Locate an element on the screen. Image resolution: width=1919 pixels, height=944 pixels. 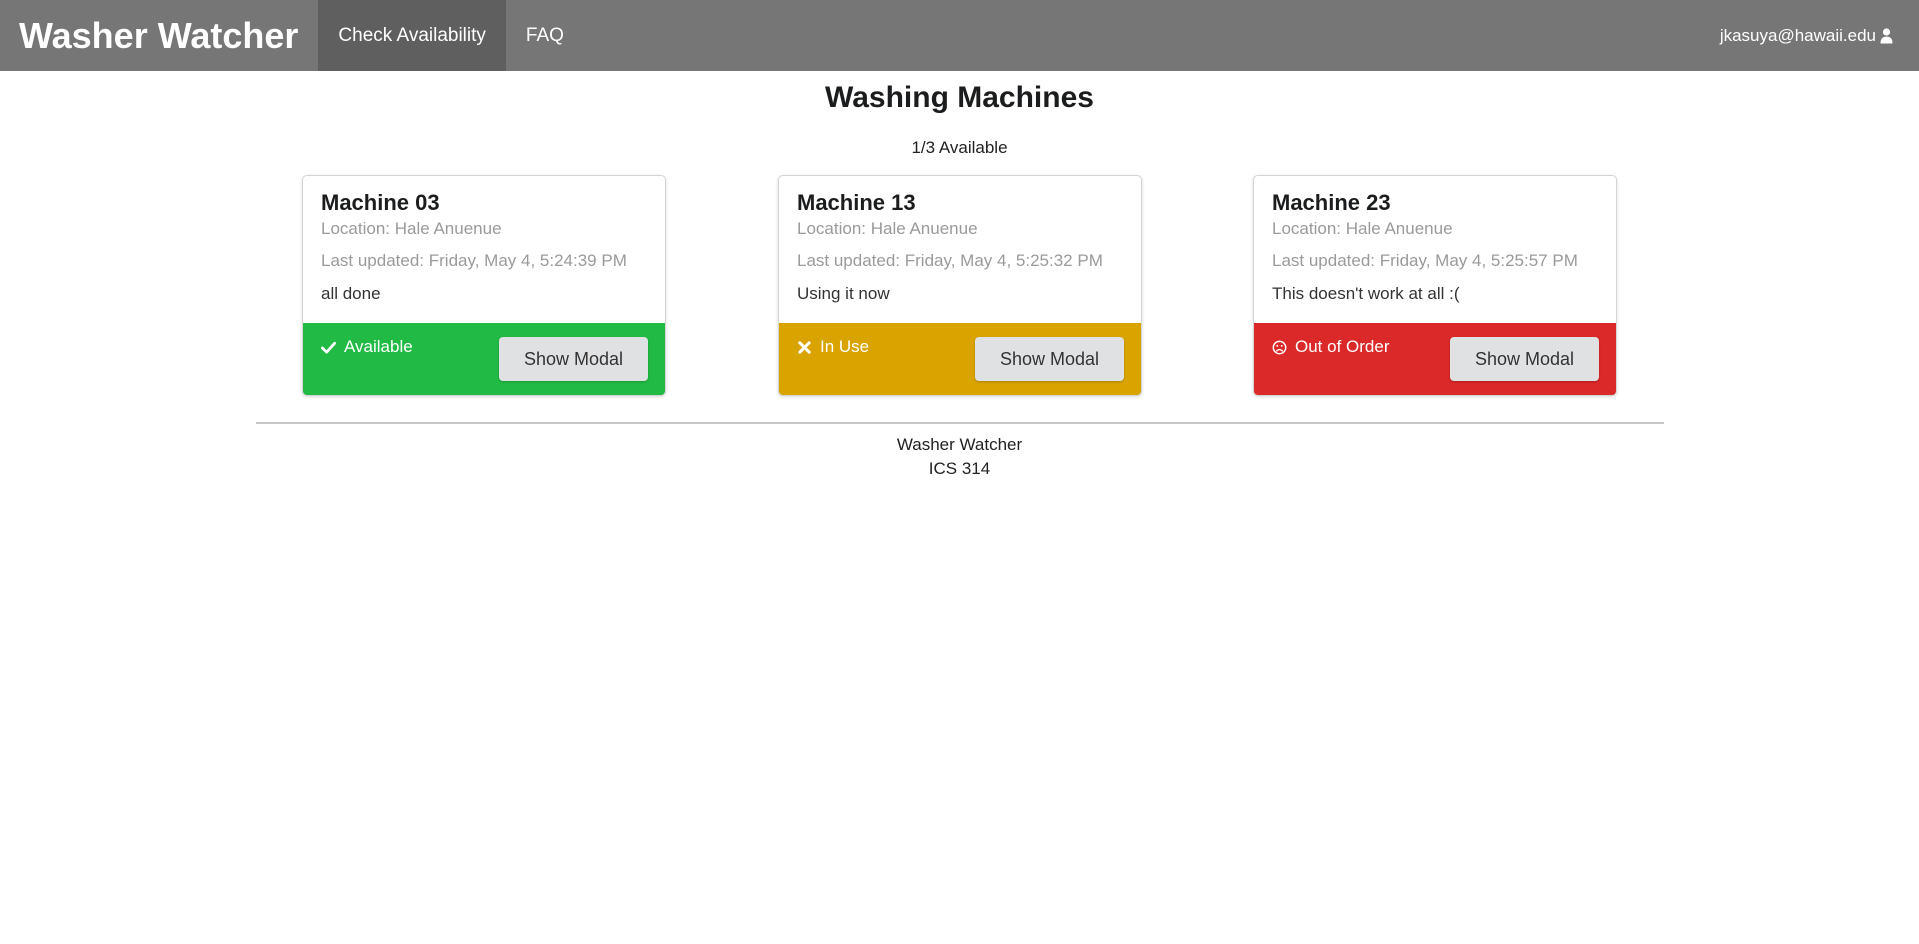
footer-course: ICS 314 is located at coordinates (959, 468).